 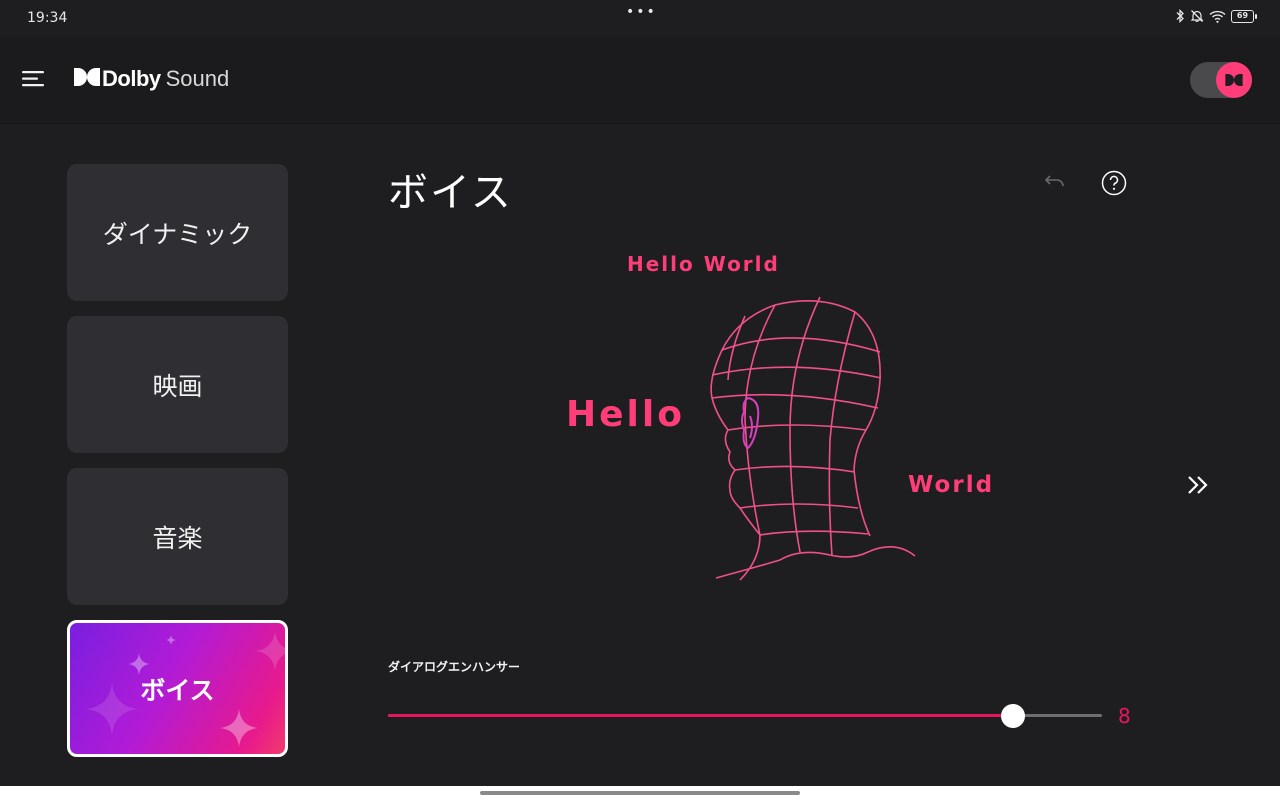 I want to click on hello-world-top-text: Hello World, so click(x=703, y=264).